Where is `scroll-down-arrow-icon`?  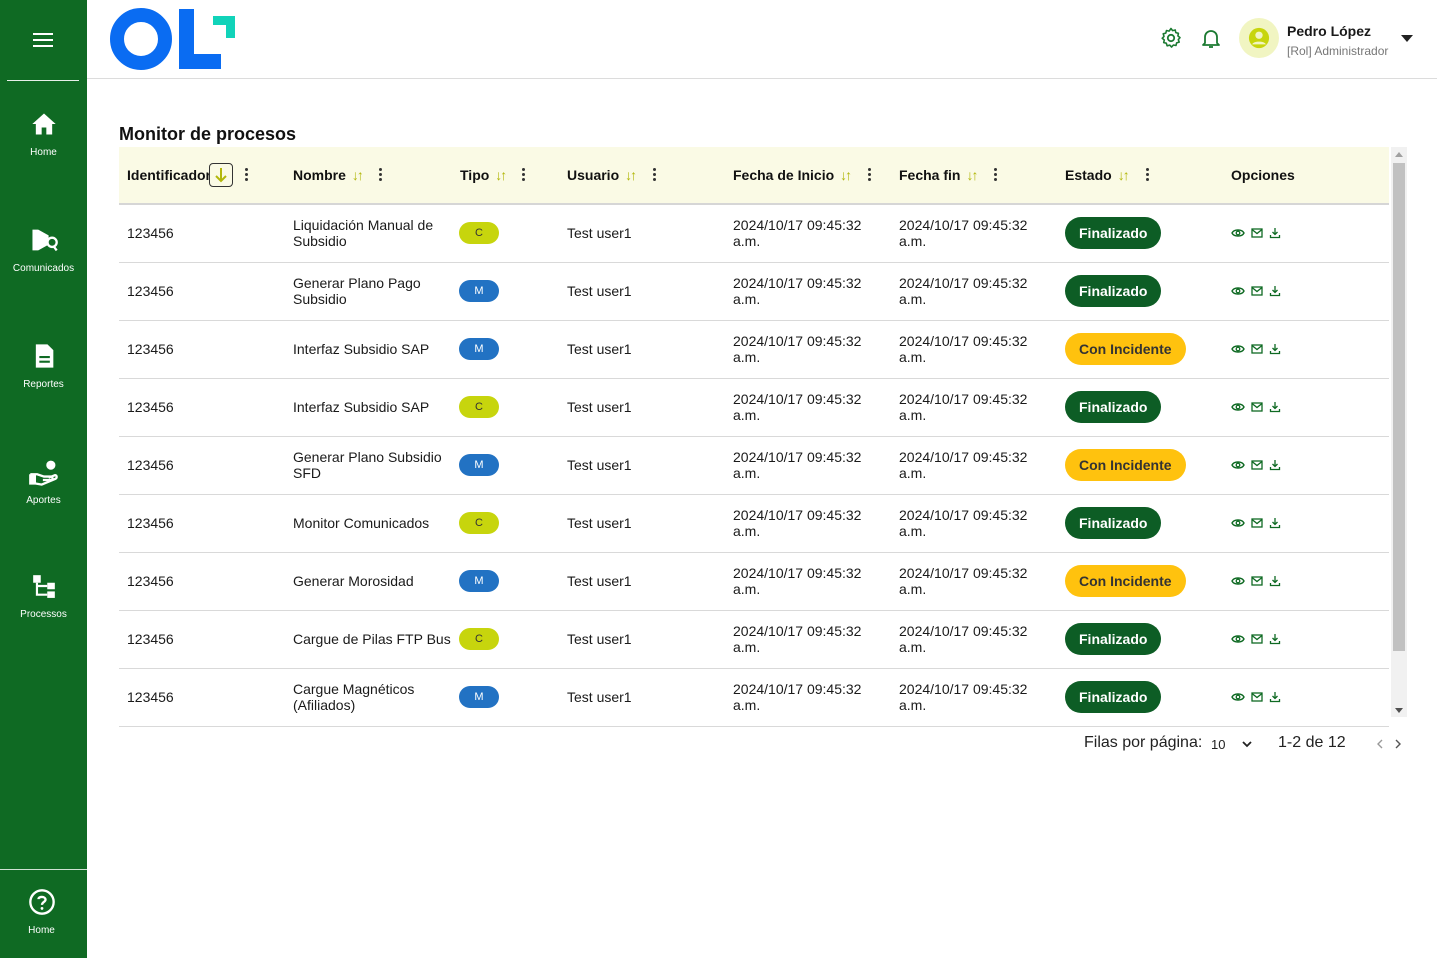 scroll-down-arrow-icon is located at coordinates (1399, 710).